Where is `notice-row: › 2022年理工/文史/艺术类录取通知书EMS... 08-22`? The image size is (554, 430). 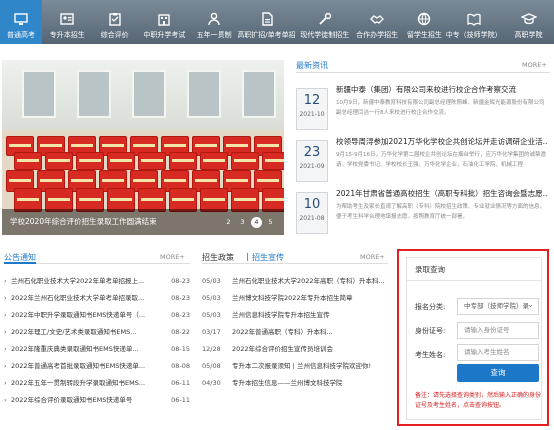 notice-row: › 2022年理工/文史/艺术类录取通知书EMS... 08-22 is located at coordinates (97, 332).